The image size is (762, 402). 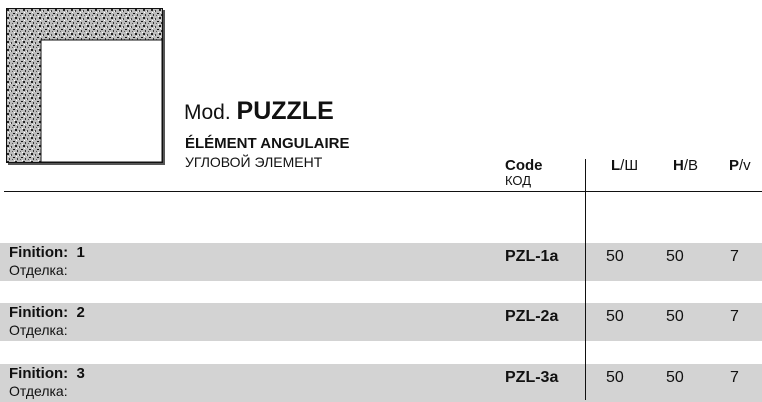 What do you see at coordinates (80, 252) in the screenshot?
I see `finition-number: 1` at bounding box center [80, 252].